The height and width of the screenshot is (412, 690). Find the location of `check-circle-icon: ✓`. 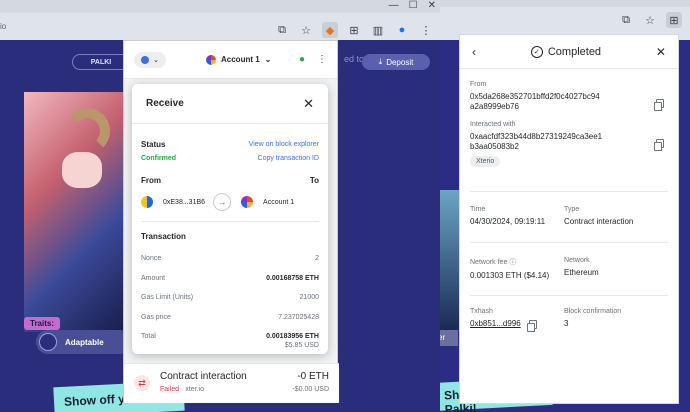

check-circle-icon: ✓ is located at coordinates (536, 51).